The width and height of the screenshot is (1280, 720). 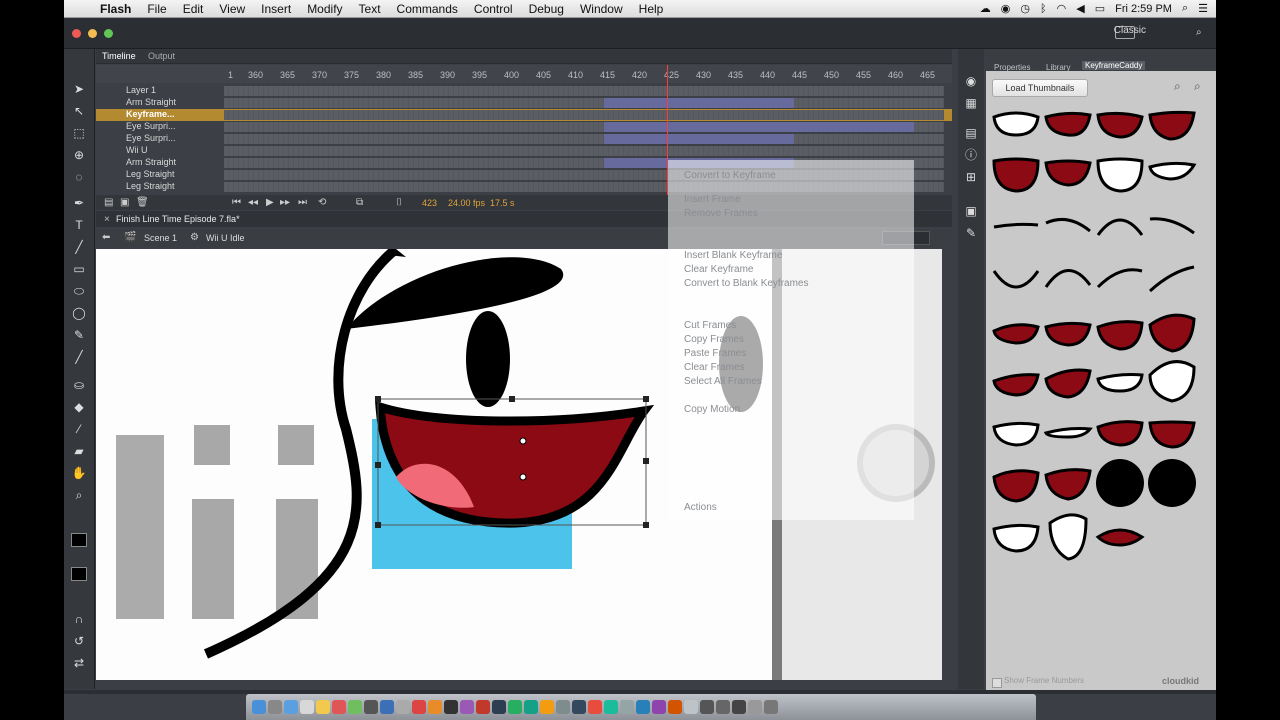 What do you see at coordinates (137, 150) in the screenshot?
I see `layer-name: Wii U` at bounding box center [137, 150].